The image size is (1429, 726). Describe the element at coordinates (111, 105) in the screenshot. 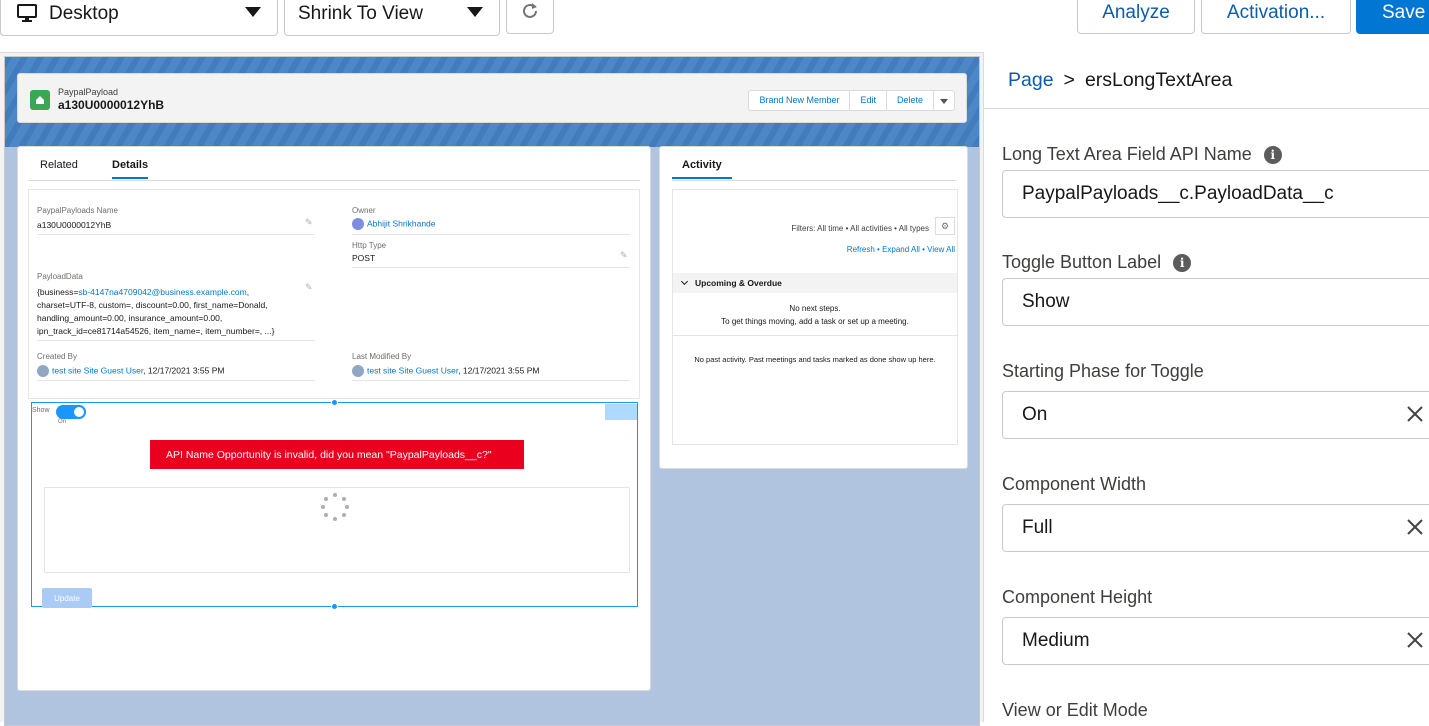

I see `record-name: a130U0000012YhB` at that location.